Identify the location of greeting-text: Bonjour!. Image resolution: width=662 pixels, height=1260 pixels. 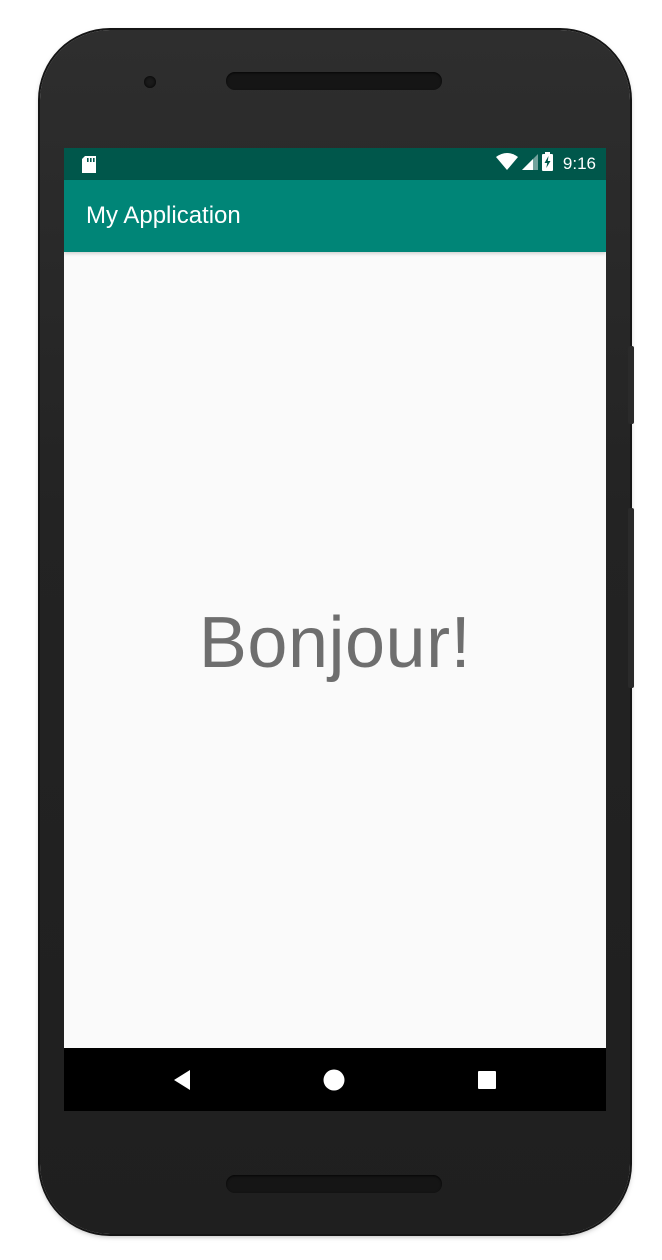
(335, 643).